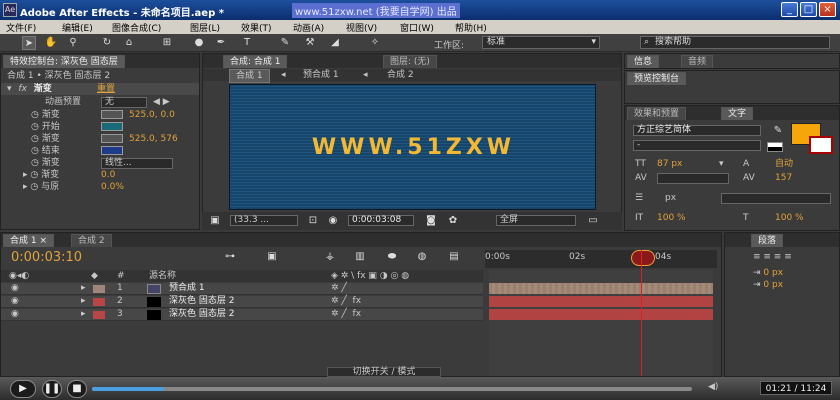  I want to click on tab-text: 文字, so click(737, 113).